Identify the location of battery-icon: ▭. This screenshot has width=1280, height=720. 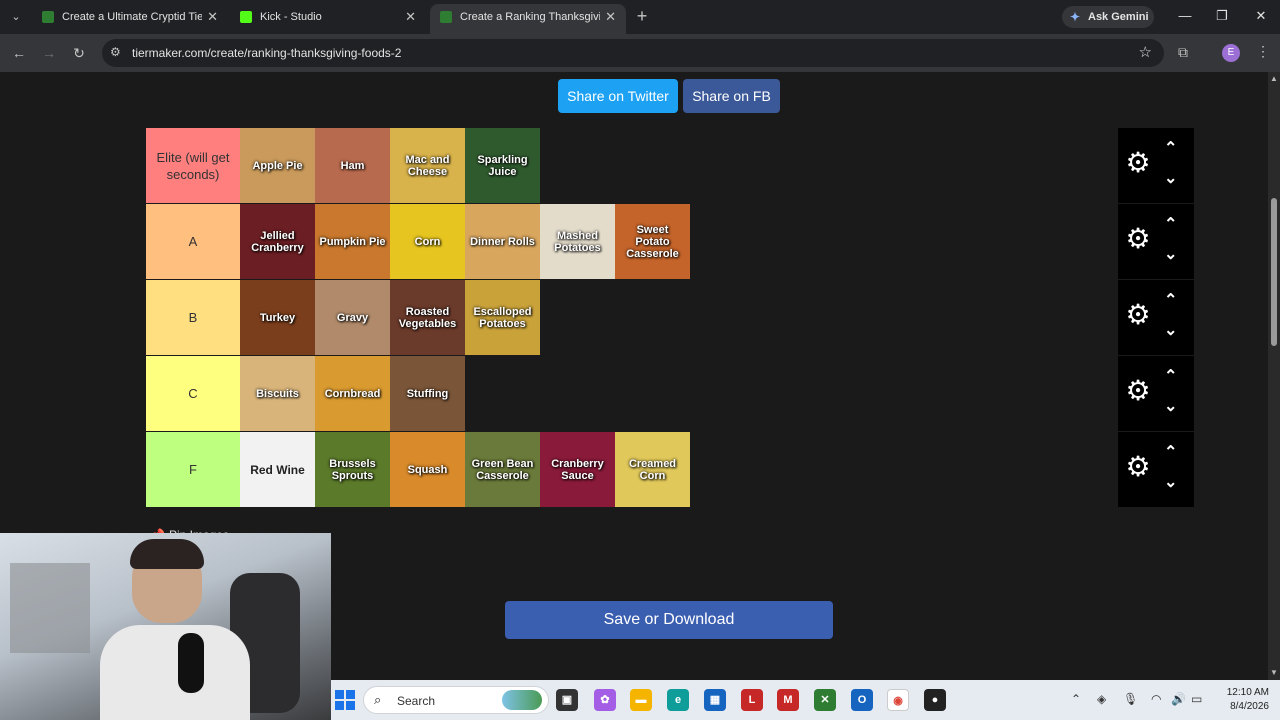
(1196, 699).